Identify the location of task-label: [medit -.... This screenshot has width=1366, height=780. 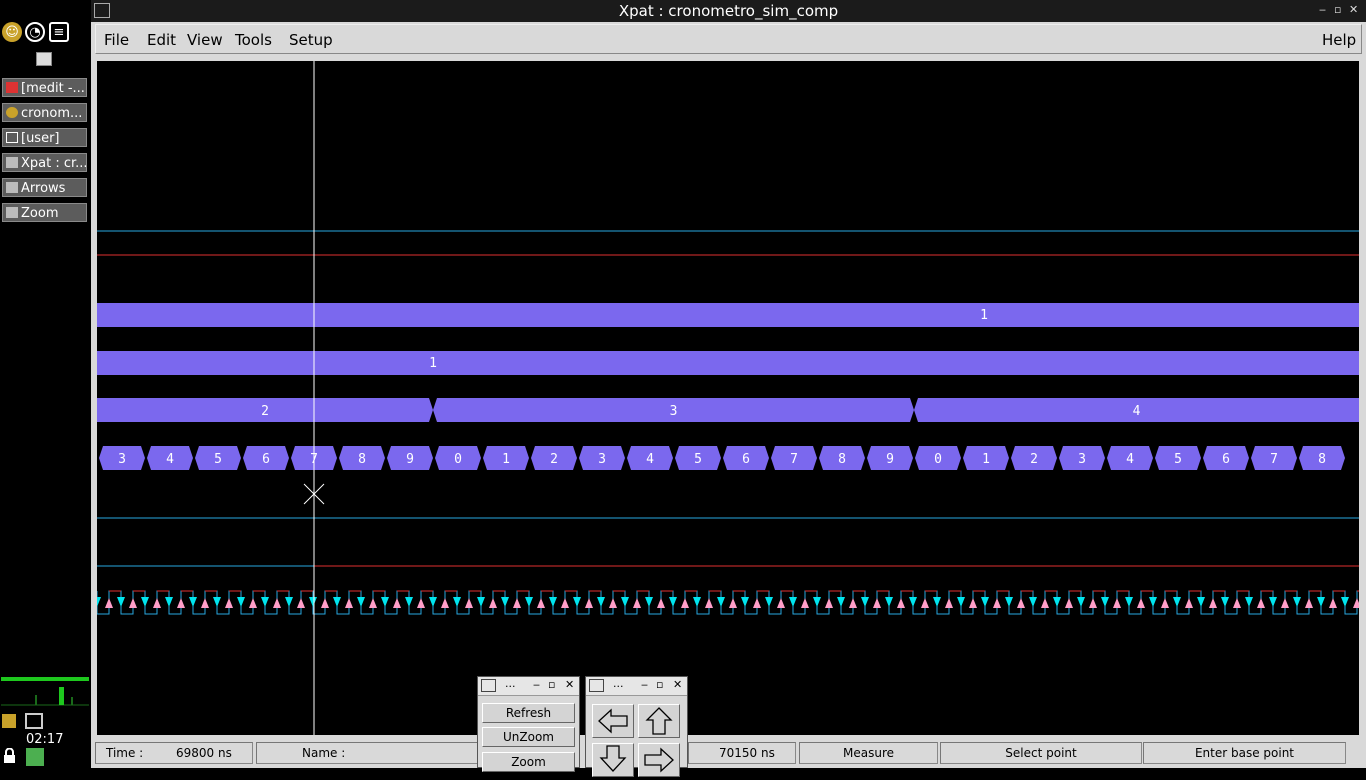
(53, 88).